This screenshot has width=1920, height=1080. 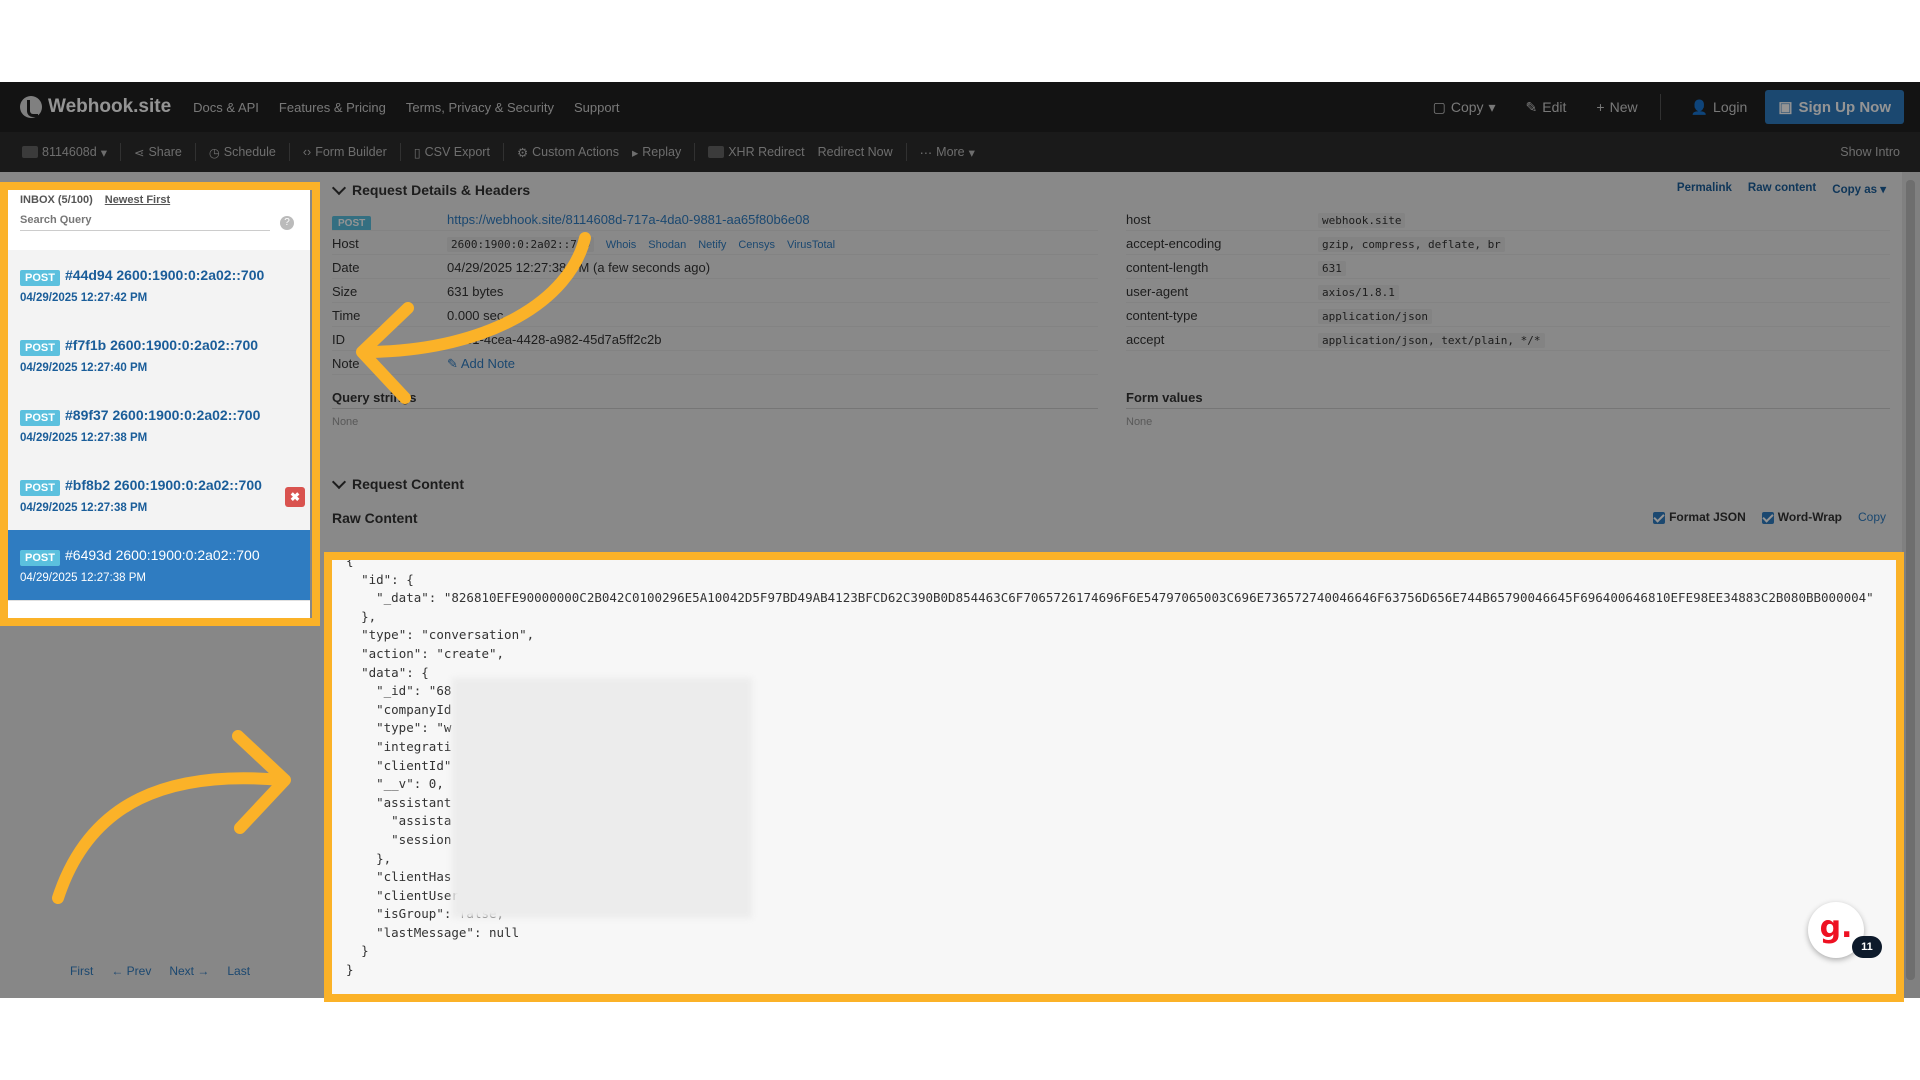 I want to click on grammarly-count-badge: 11, so click(x=1867, y=947).